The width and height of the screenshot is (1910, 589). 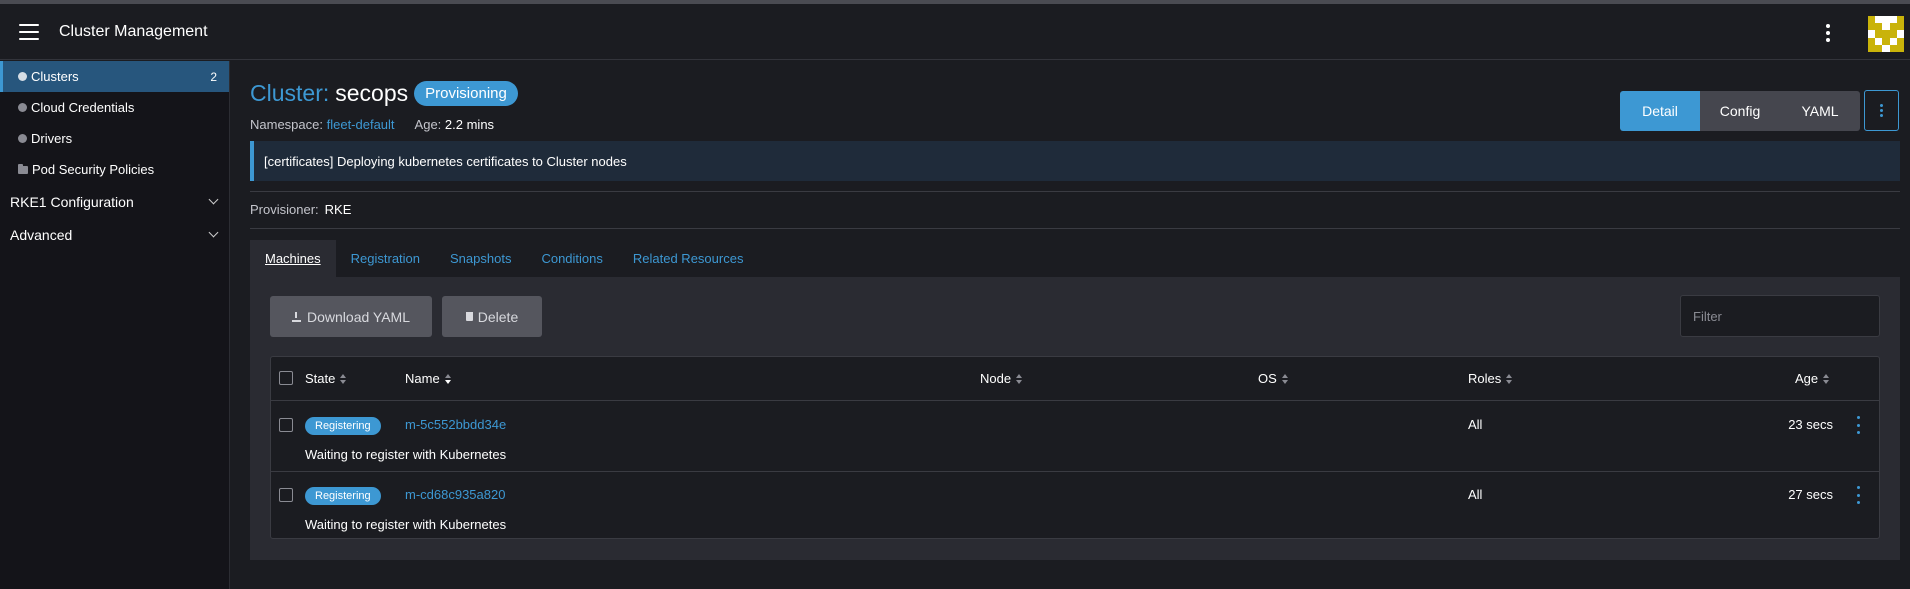 What do you see at coordinates (286, 124) in the screenshot?
I see `namespace-label: Namespace:` at bounding box center [286, 124].